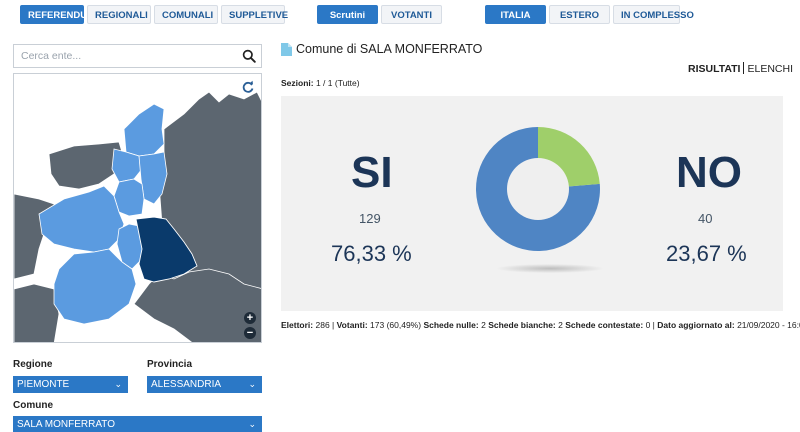 The height and width of the screenshot is (432, 800). I want to click on si-count: 129, so click(370, 218).